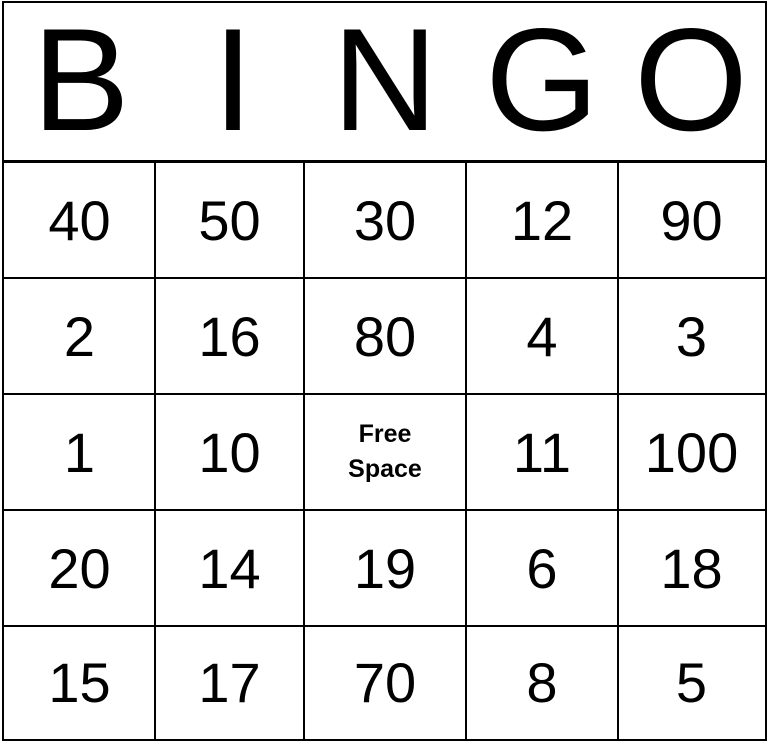  I want to click on bingo-number: 2, so click(79, 336).